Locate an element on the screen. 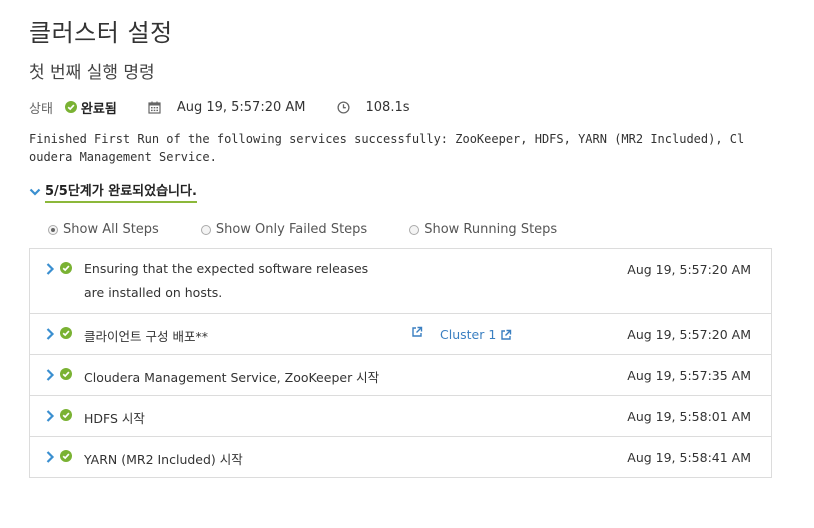 The height and width of the screenshot is (528, 814). radio-running-steps is located at coordinates (414, 229).